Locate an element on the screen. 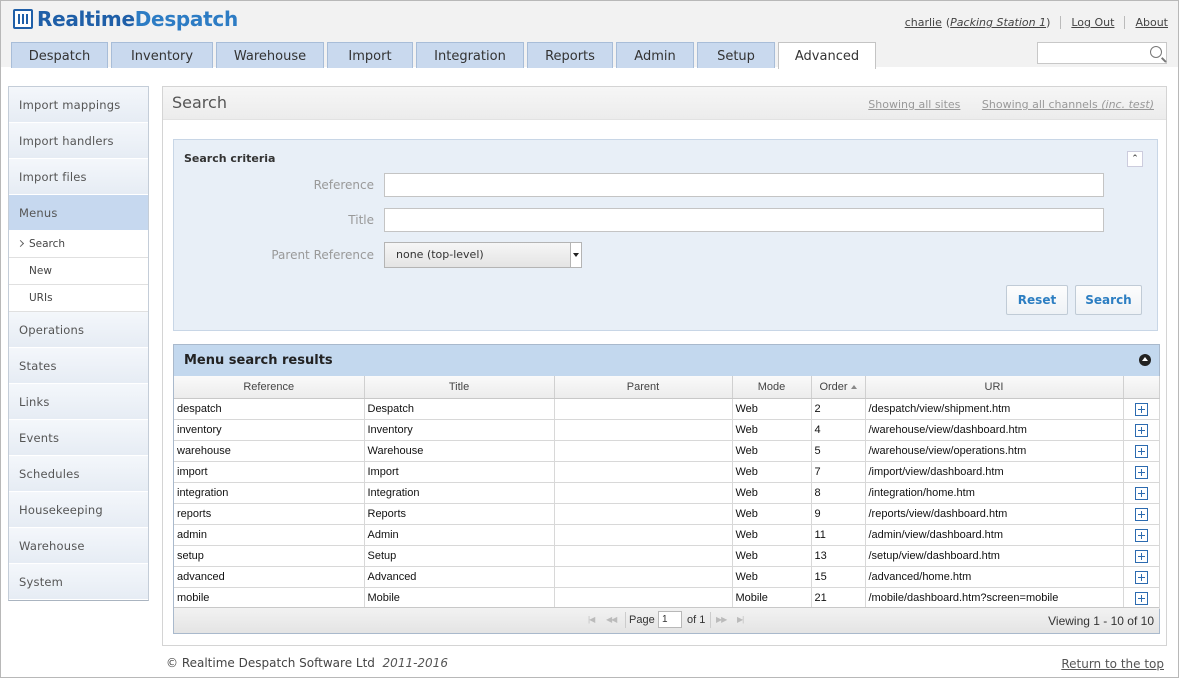 The height and width of the screenshot is (678, 1179). reference-label: Reference is located at coordinates (343, 185).